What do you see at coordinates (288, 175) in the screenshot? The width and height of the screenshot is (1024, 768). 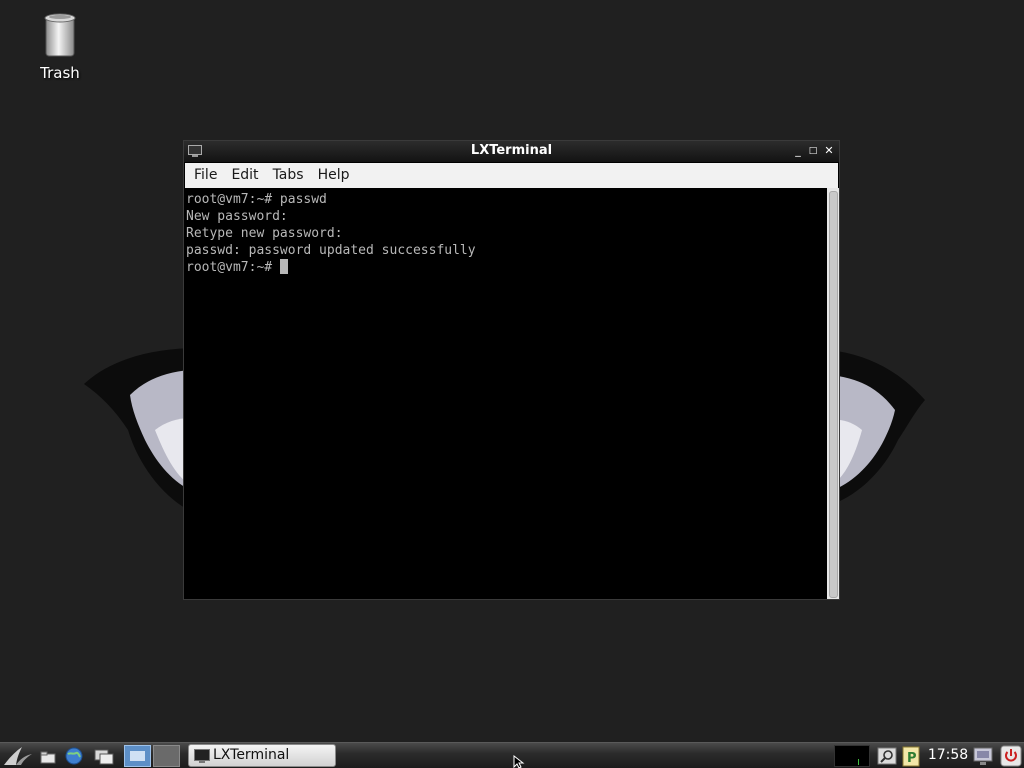 I see `menu-tabs: Tabs` at bounding box center [288, 175].